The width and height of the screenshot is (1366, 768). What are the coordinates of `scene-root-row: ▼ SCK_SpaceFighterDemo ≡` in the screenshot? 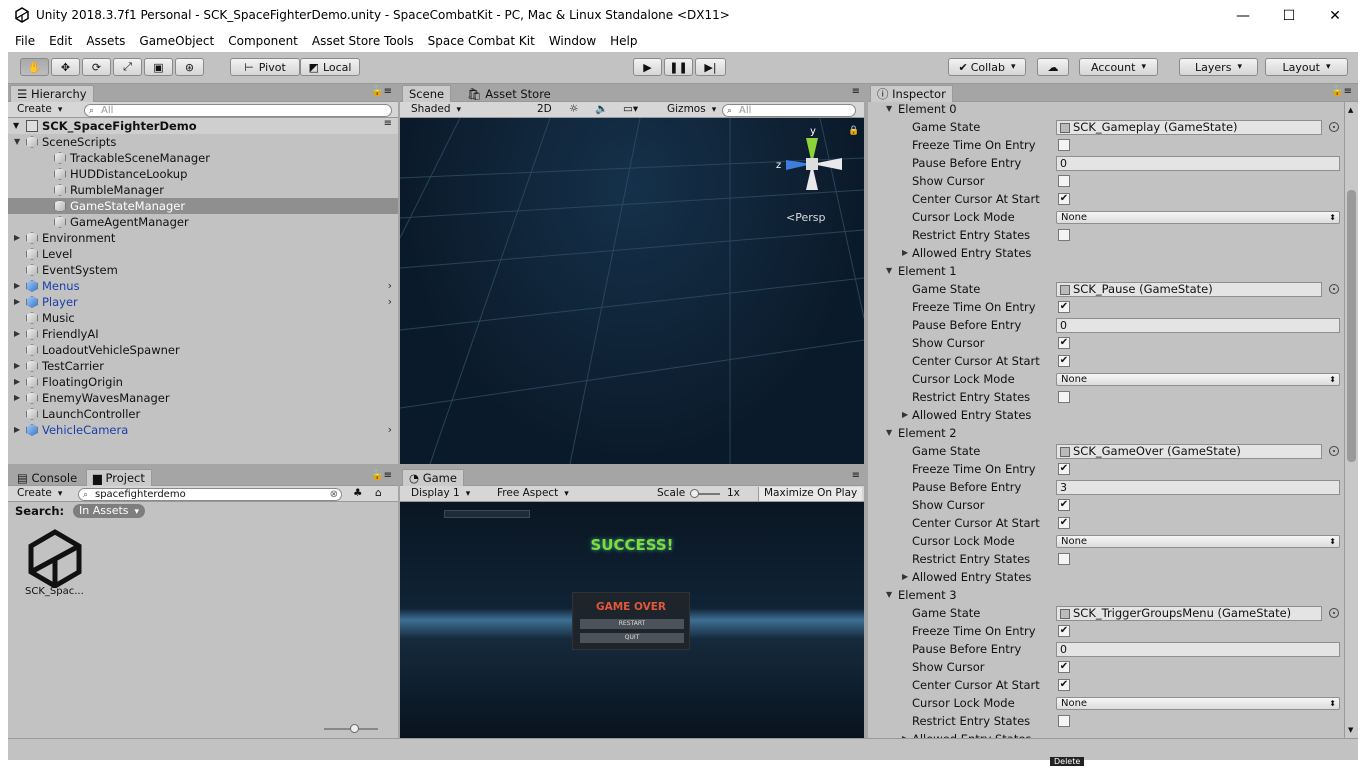 It's located at (203, 126).